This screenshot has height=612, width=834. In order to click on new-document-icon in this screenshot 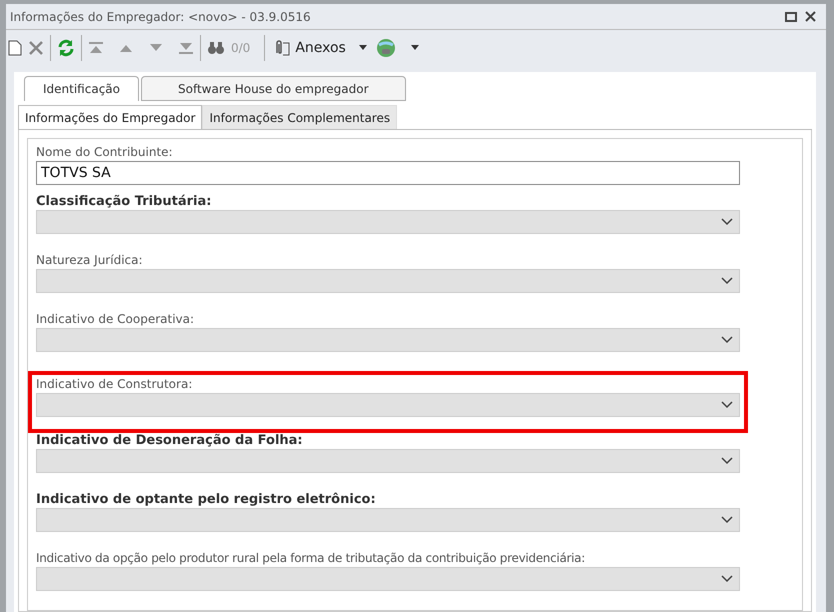, I will do `click(15, 48)`.